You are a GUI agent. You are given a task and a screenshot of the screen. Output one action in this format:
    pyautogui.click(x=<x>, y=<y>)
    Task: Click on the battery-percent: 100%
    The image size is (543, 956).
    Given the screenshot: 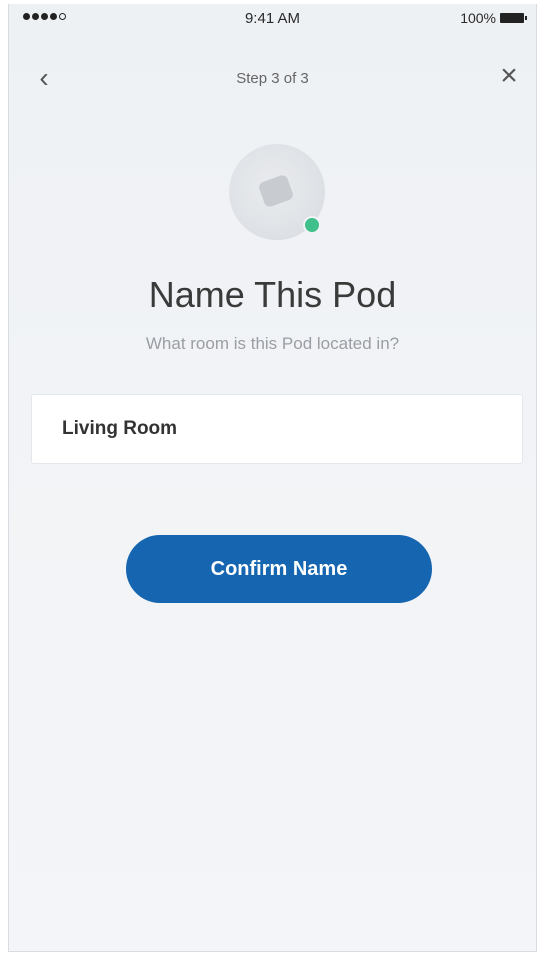 What is the action you would take?
    pyautogui.click(x=478, y=18)
    